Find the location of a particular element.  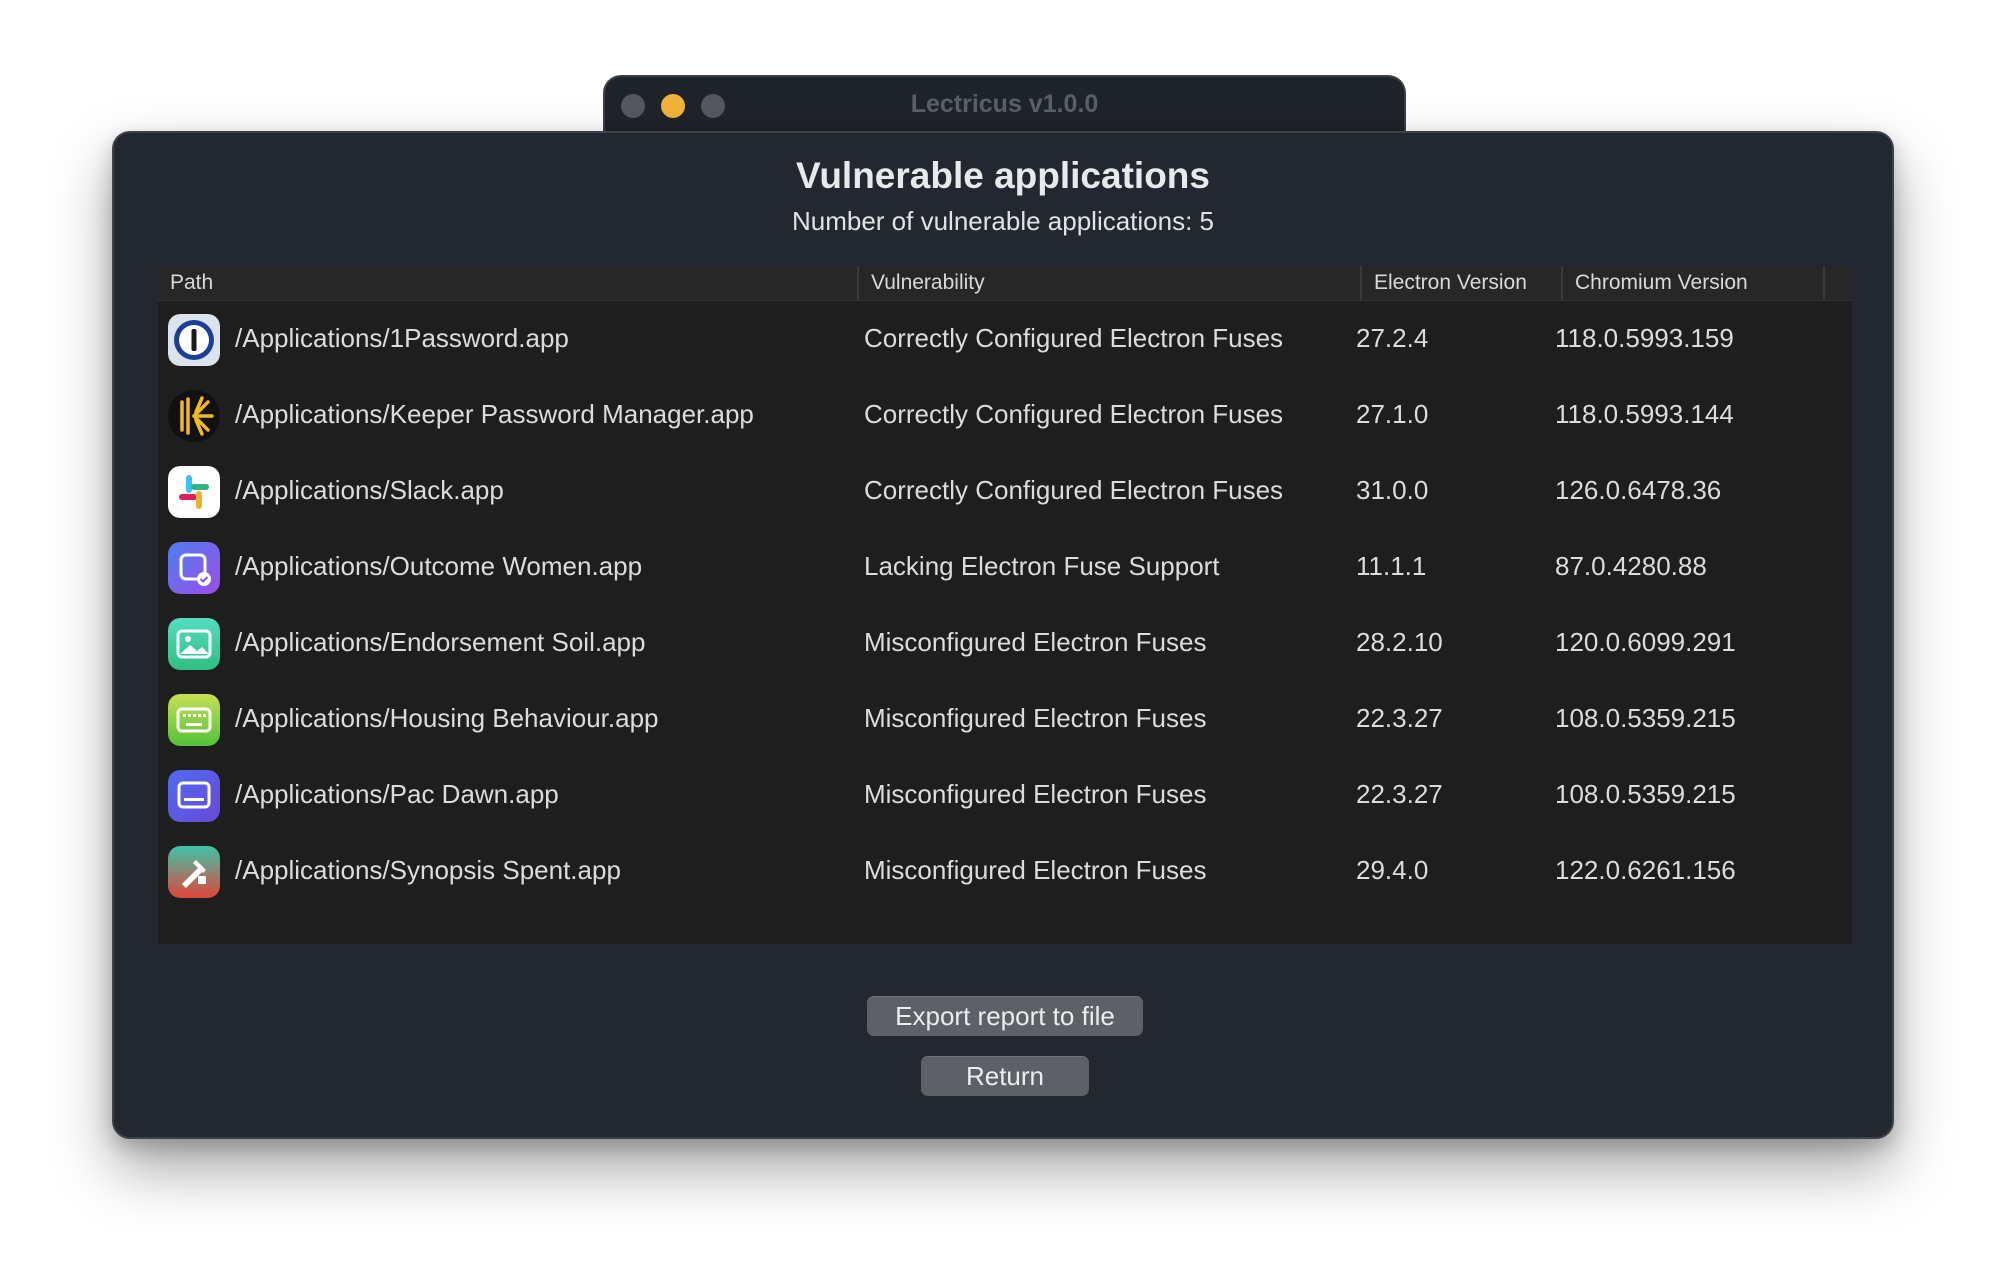

column-header-chromium-version: Chromium Version is located at coordinates (1694, 283).